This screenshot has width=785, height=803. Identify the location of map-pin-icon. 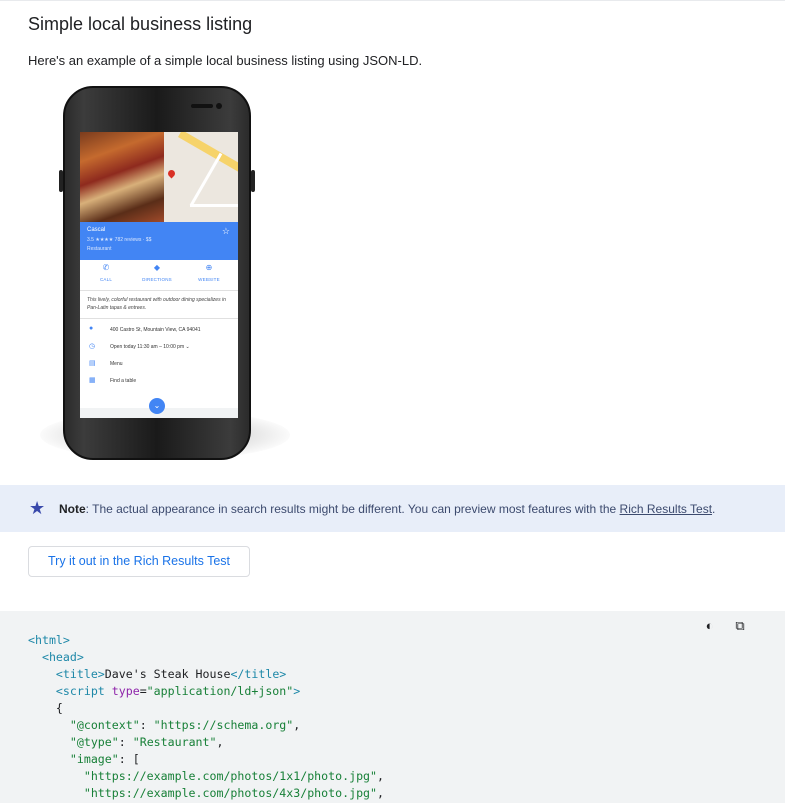
(171, 173).